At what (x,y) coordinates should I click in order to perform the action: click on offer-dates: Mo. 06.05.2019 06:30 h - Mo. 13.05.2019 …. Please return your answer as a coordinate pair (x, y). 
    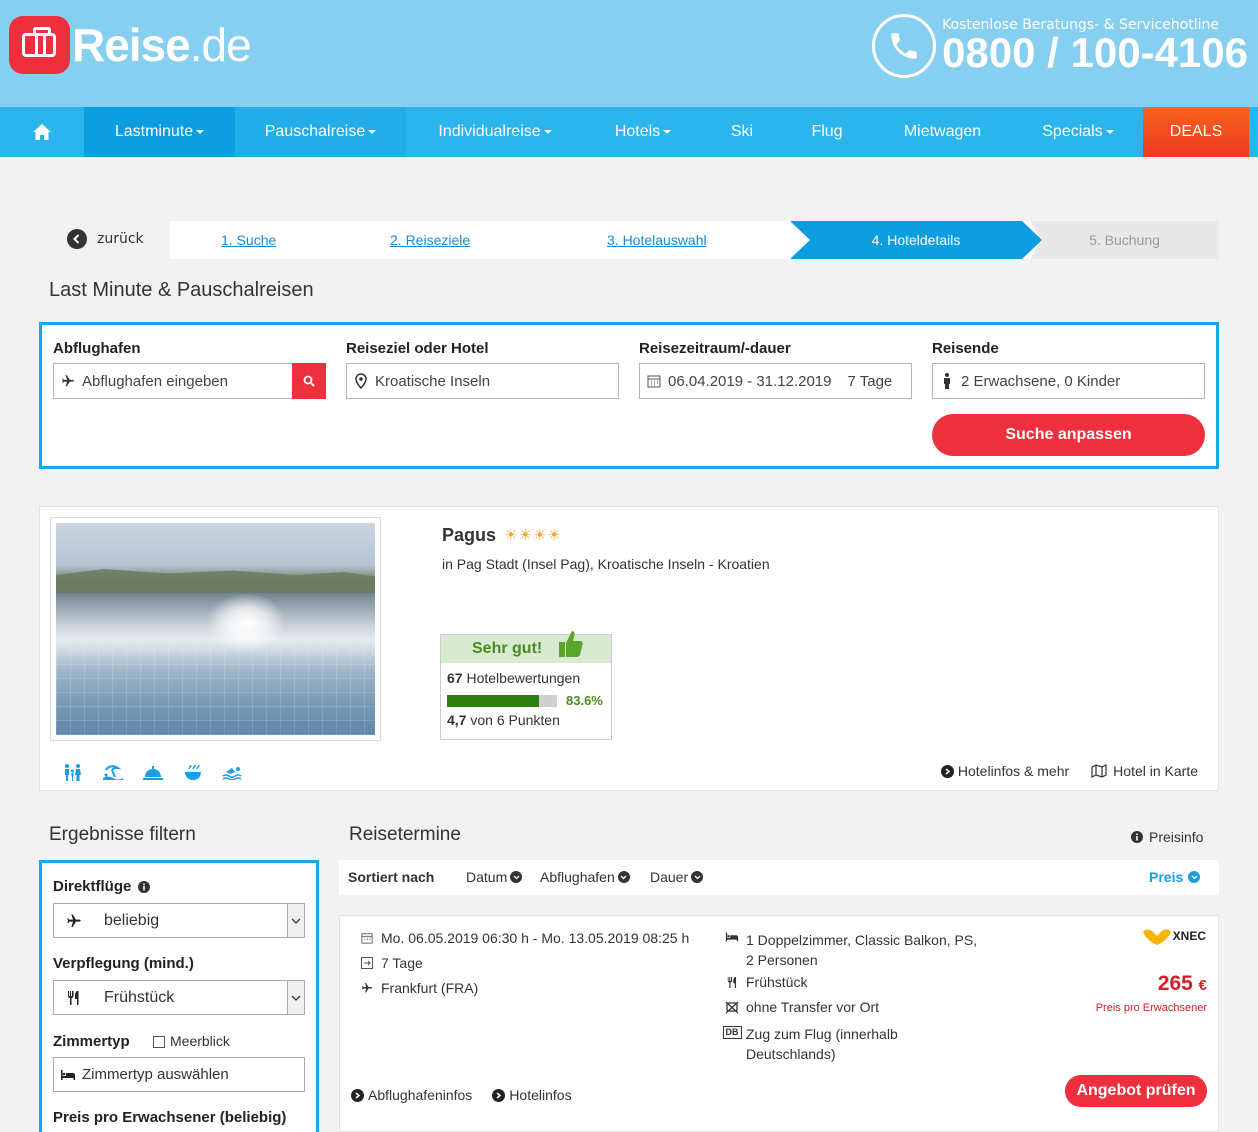
    Looking at the image, I should click on (535, 938).